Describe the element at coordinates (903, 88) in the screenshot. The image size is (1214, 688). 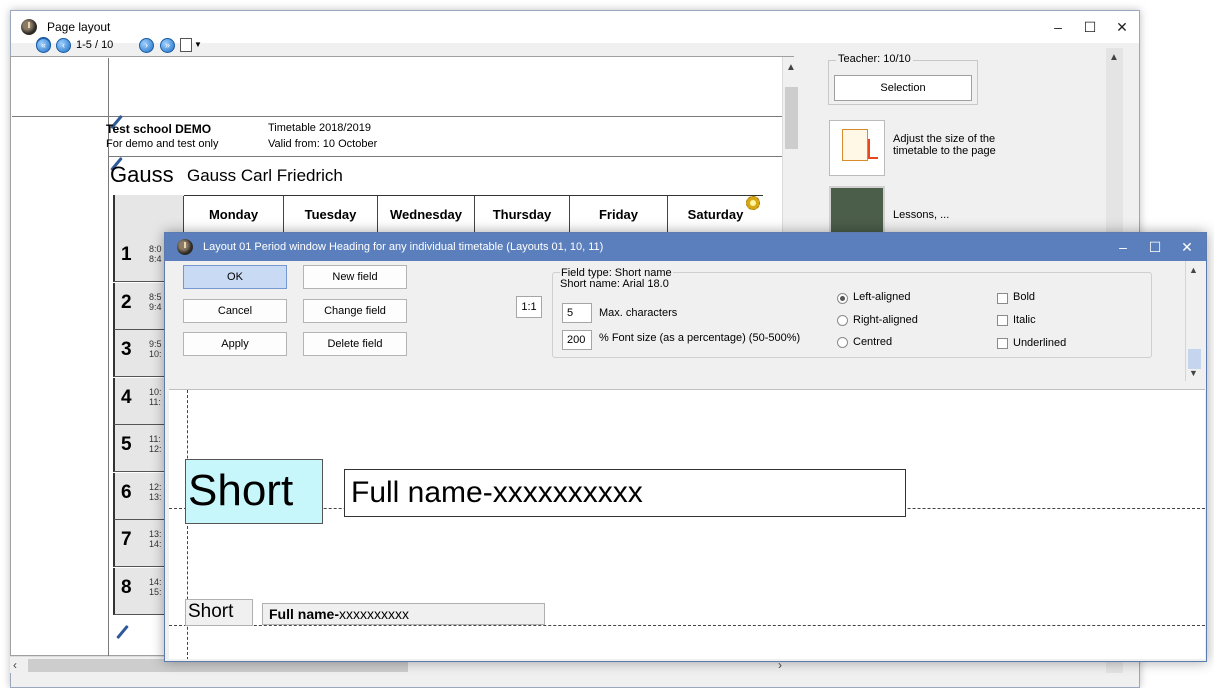
I see `selection-button: Selection` at that location.